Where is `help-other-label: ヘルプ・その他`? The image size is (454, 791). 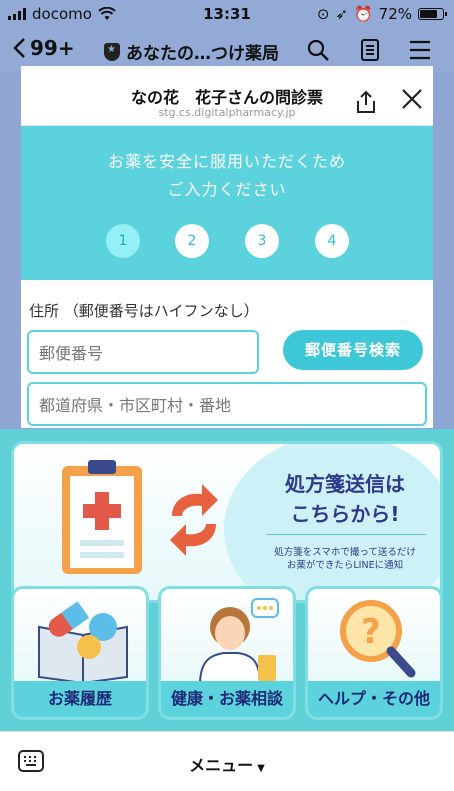 help-other-label: ヘルプ・その他 is located at coordinates (374, 699).